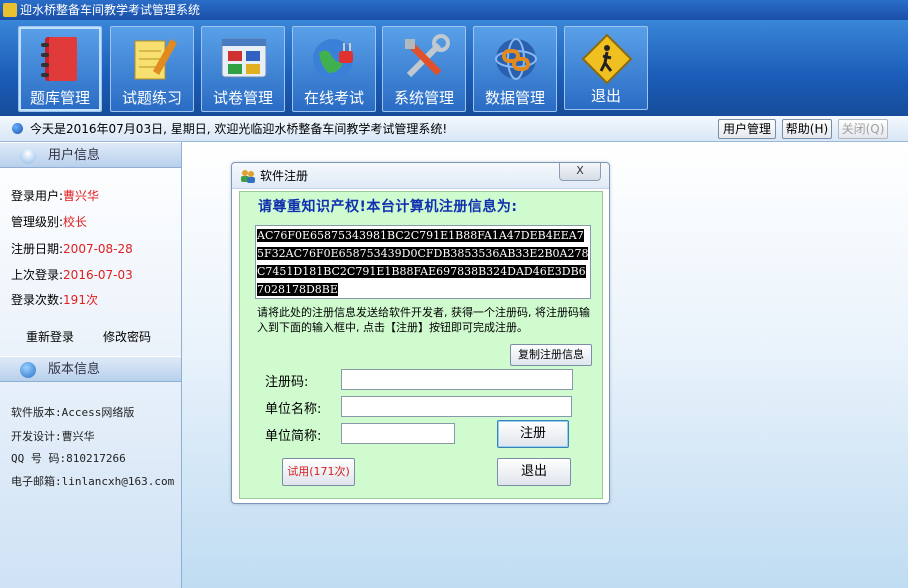 The image size is (908, 588). Describe the element at coordinates (155, 59) in the screenshot. I see `notepad-pencil-icon` at that location.